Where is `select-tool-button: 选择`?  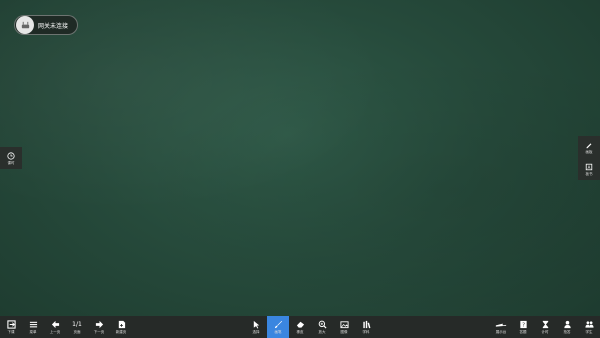 select-tool-button: 选择 is located at coordinates (256, 327).